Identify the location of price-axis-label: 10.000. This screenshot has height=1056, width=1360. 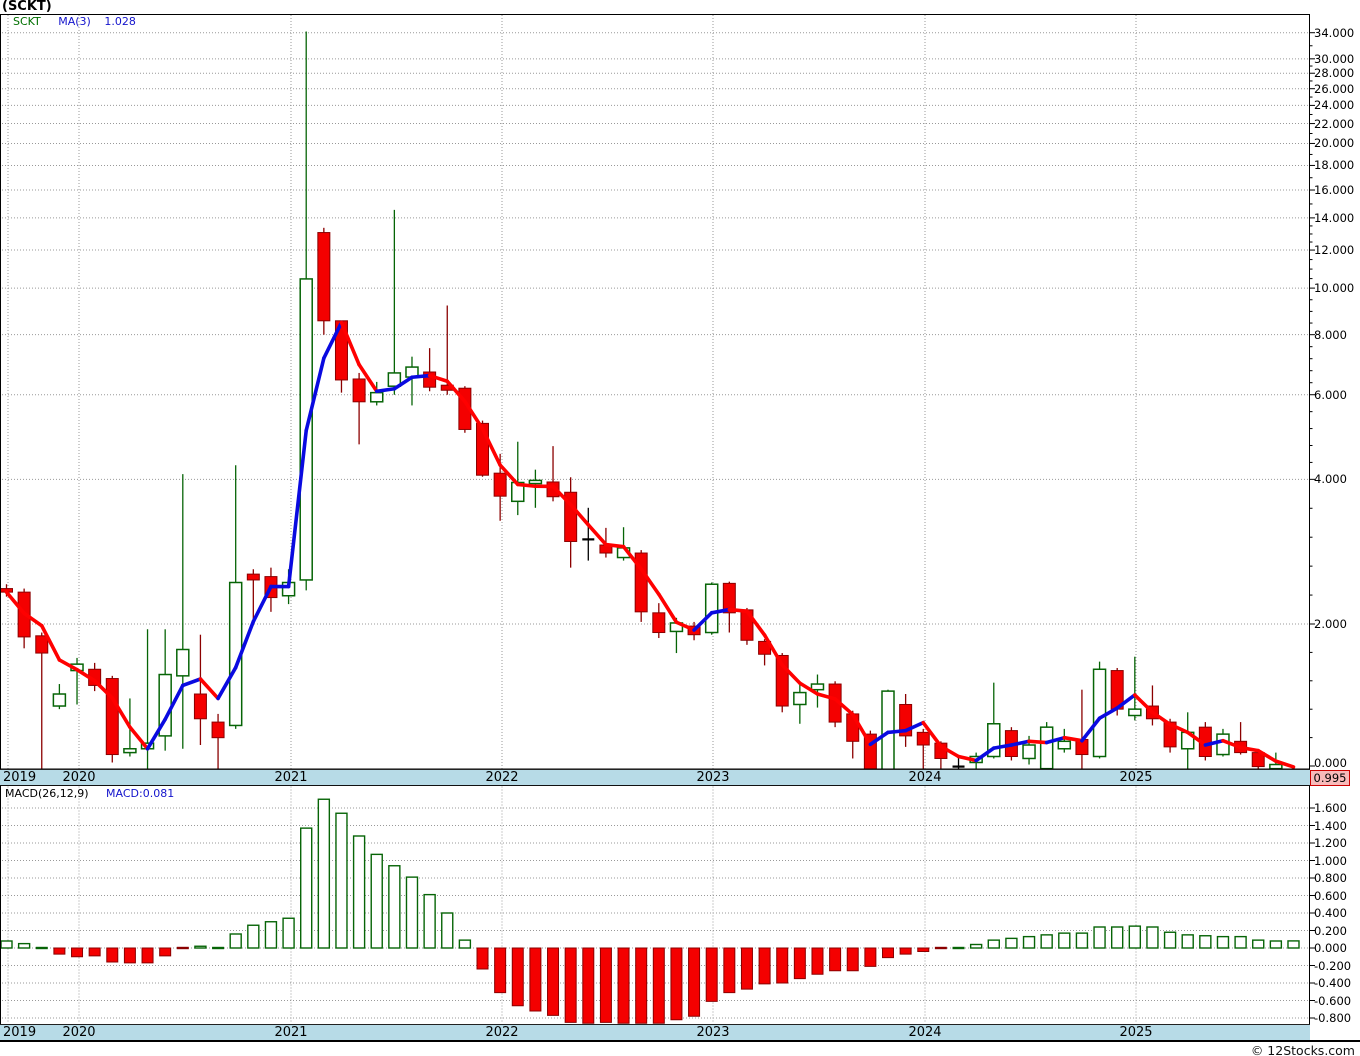
(1334, 288).